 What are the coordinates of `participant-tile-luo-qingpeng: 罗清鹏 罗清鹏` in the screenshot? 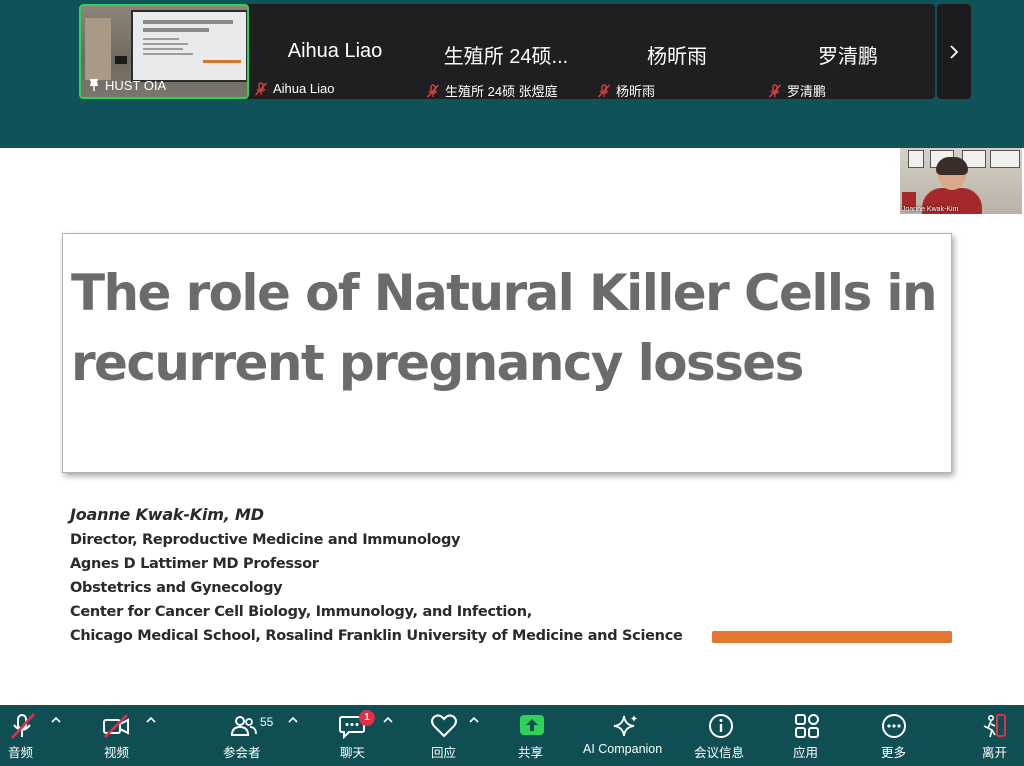 It's located at (848, 51).